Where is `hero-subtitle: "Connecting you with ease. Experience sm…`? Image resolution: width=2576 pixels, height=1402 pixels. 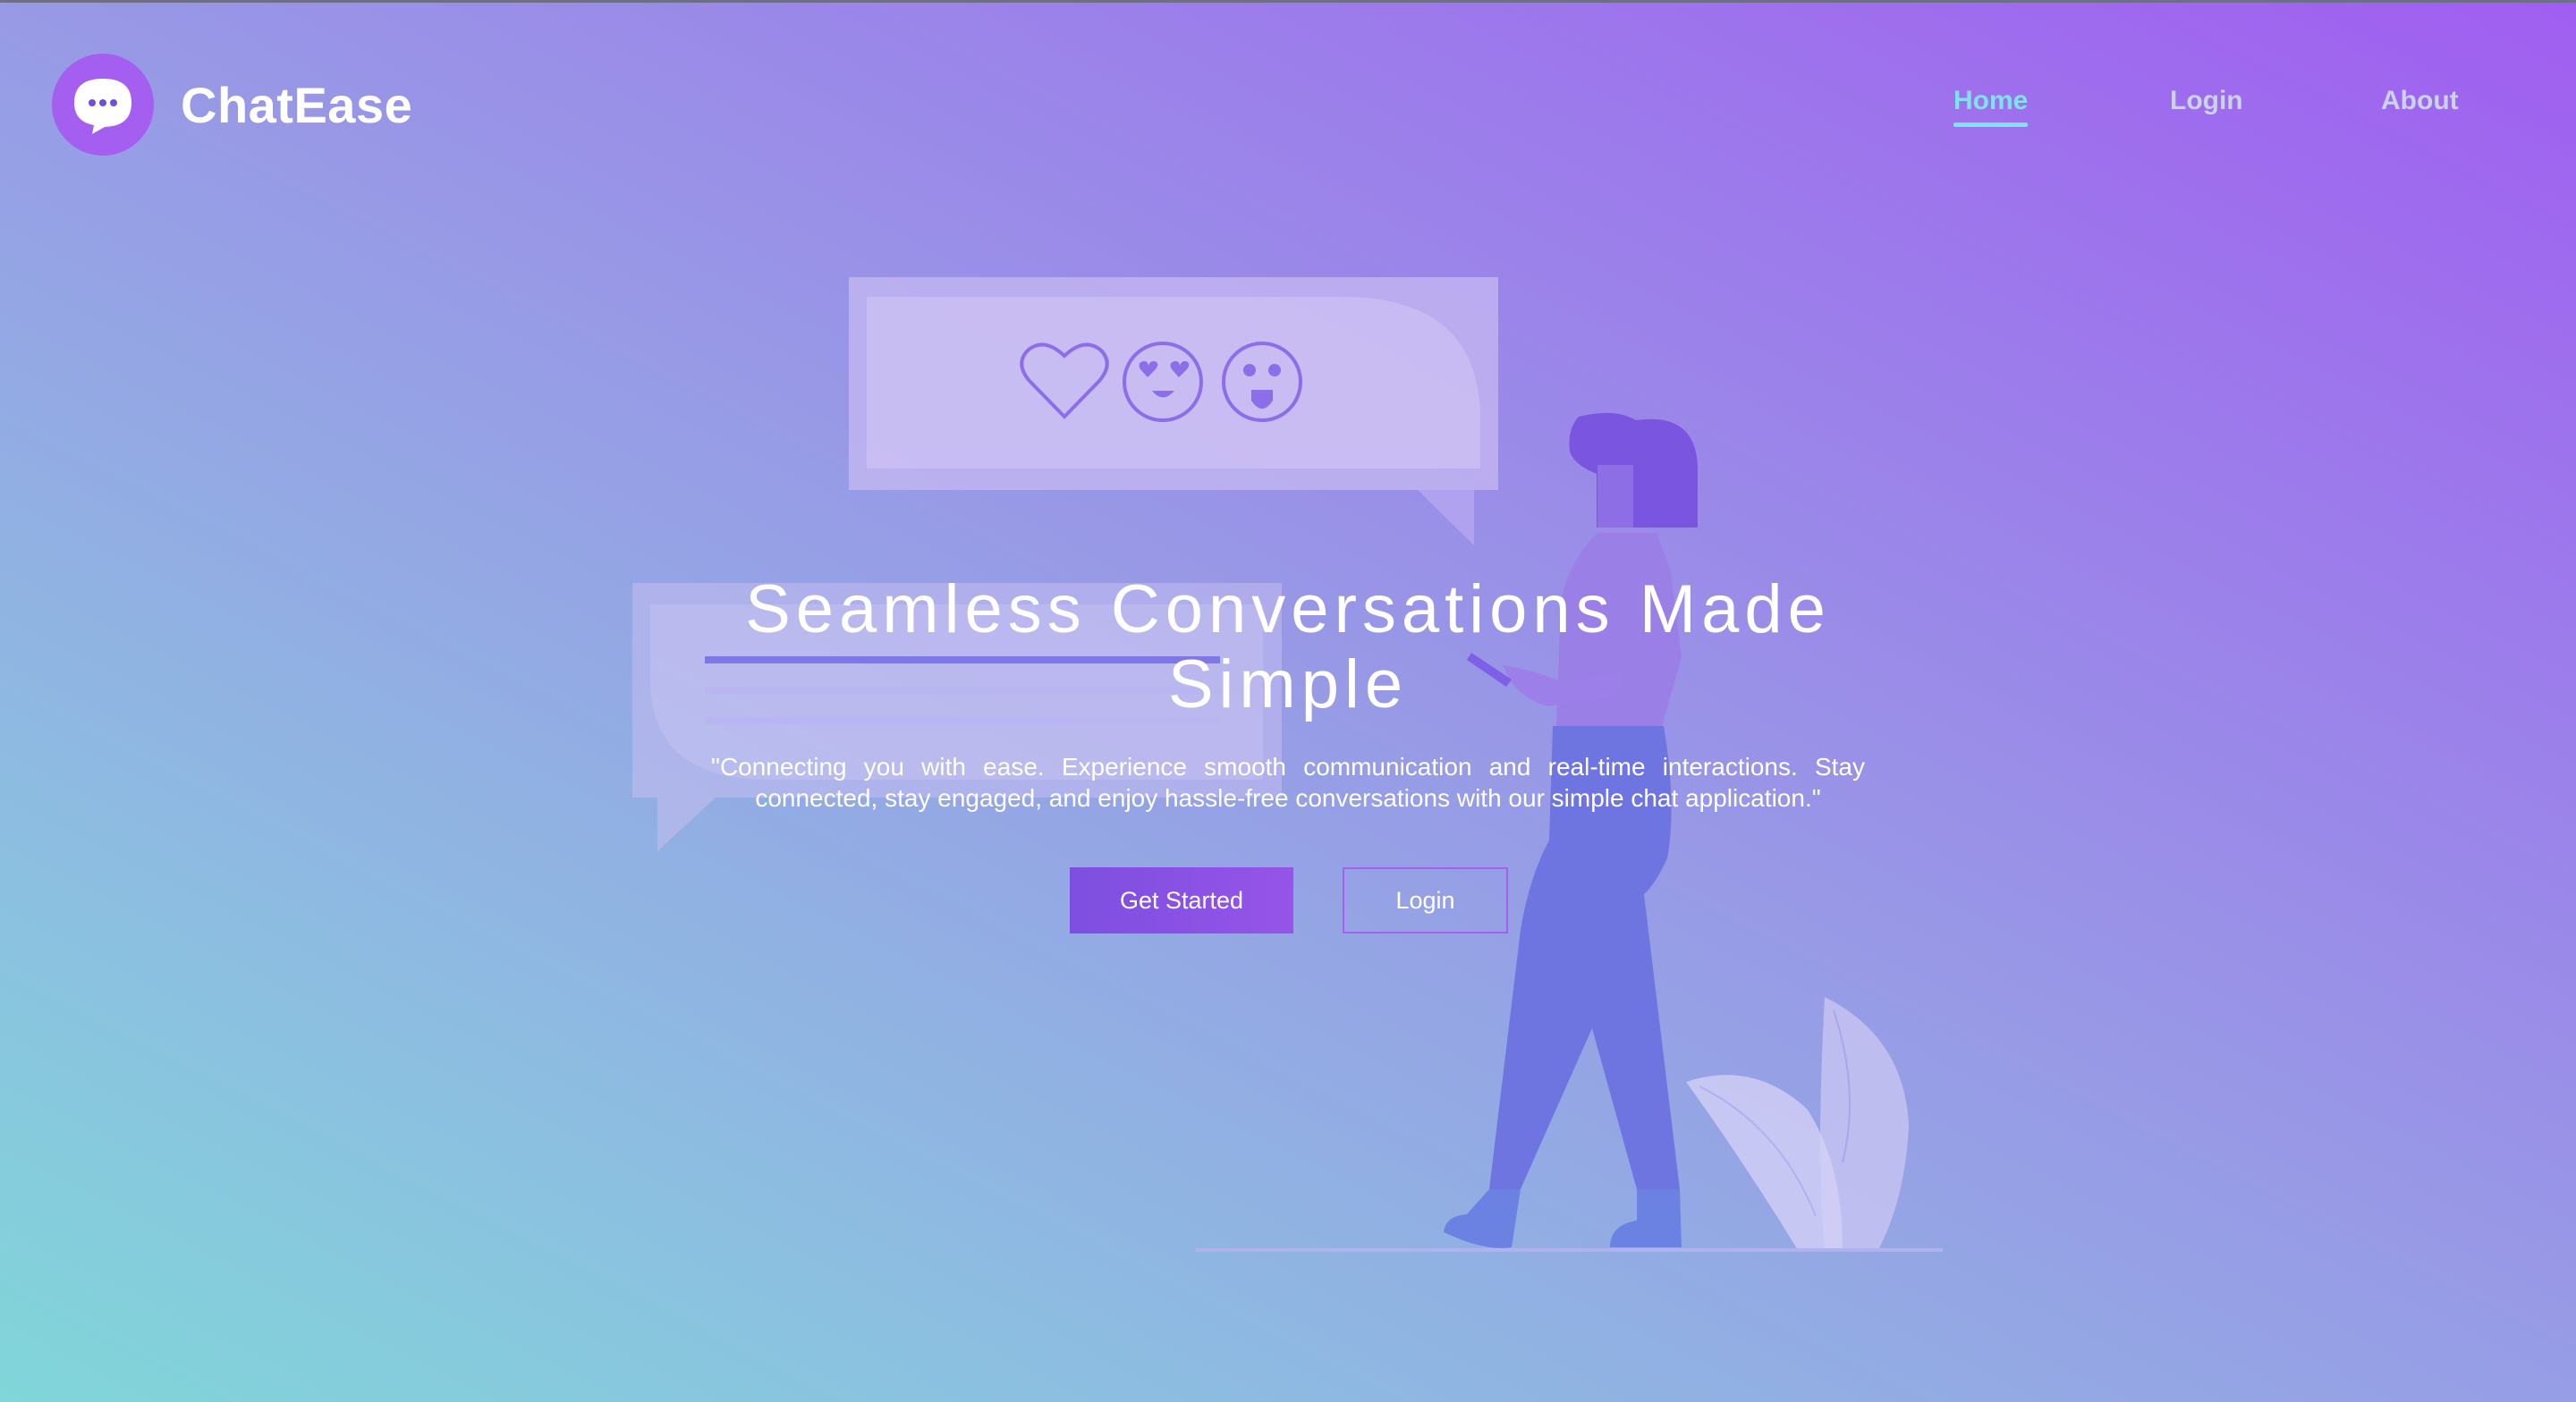 hero-subtitle: "Connecting you with ease. Experience sm… is located at coordinates (1288, 782).